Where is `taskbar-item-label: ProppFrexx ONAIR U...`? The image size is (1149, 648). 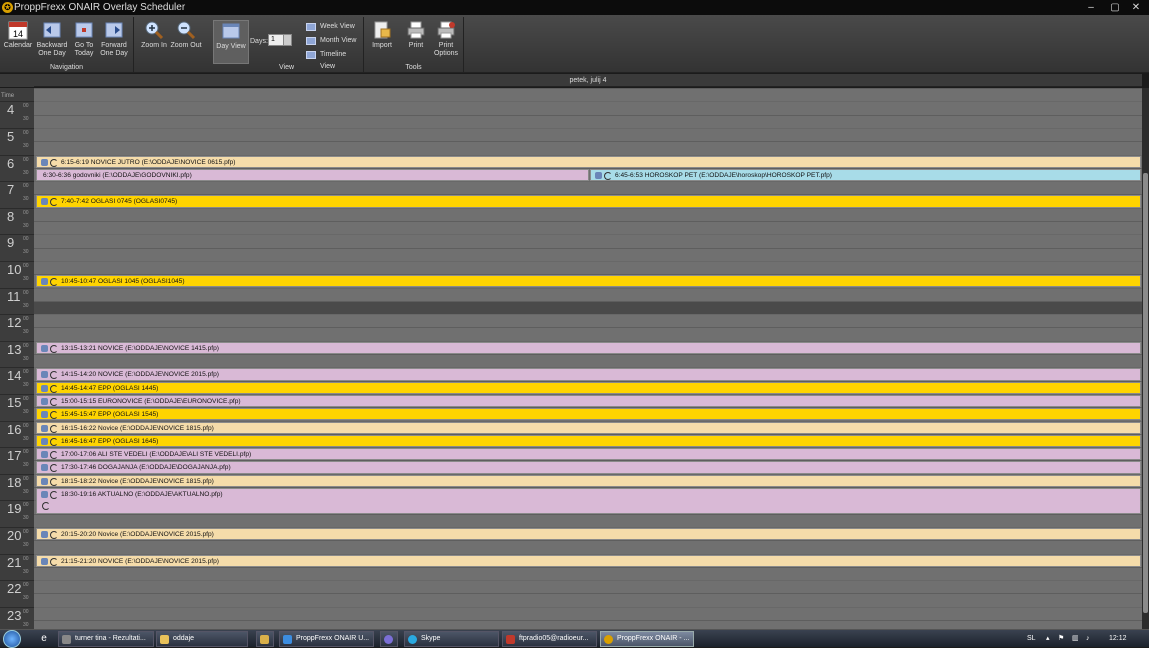
taskbar-item-label: ProppFrexx ONAIR U... is located at coordinates (333, 638).